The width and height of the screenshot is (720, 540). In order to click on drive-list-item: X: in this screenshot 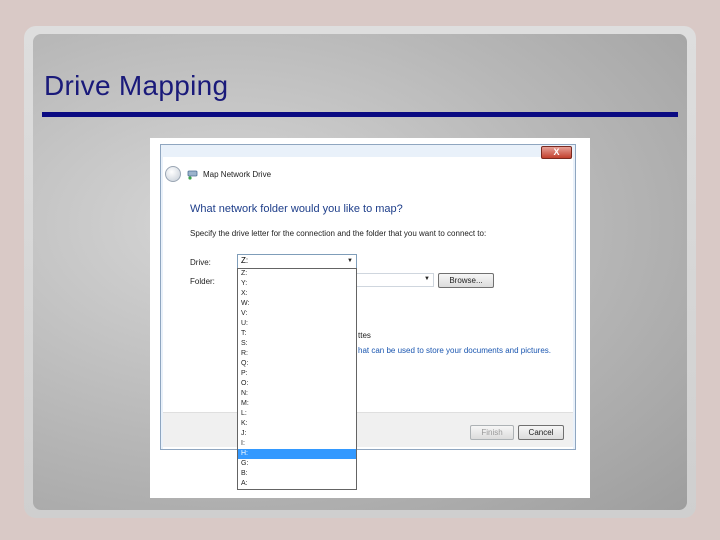, I will do `click(297, 294)`.